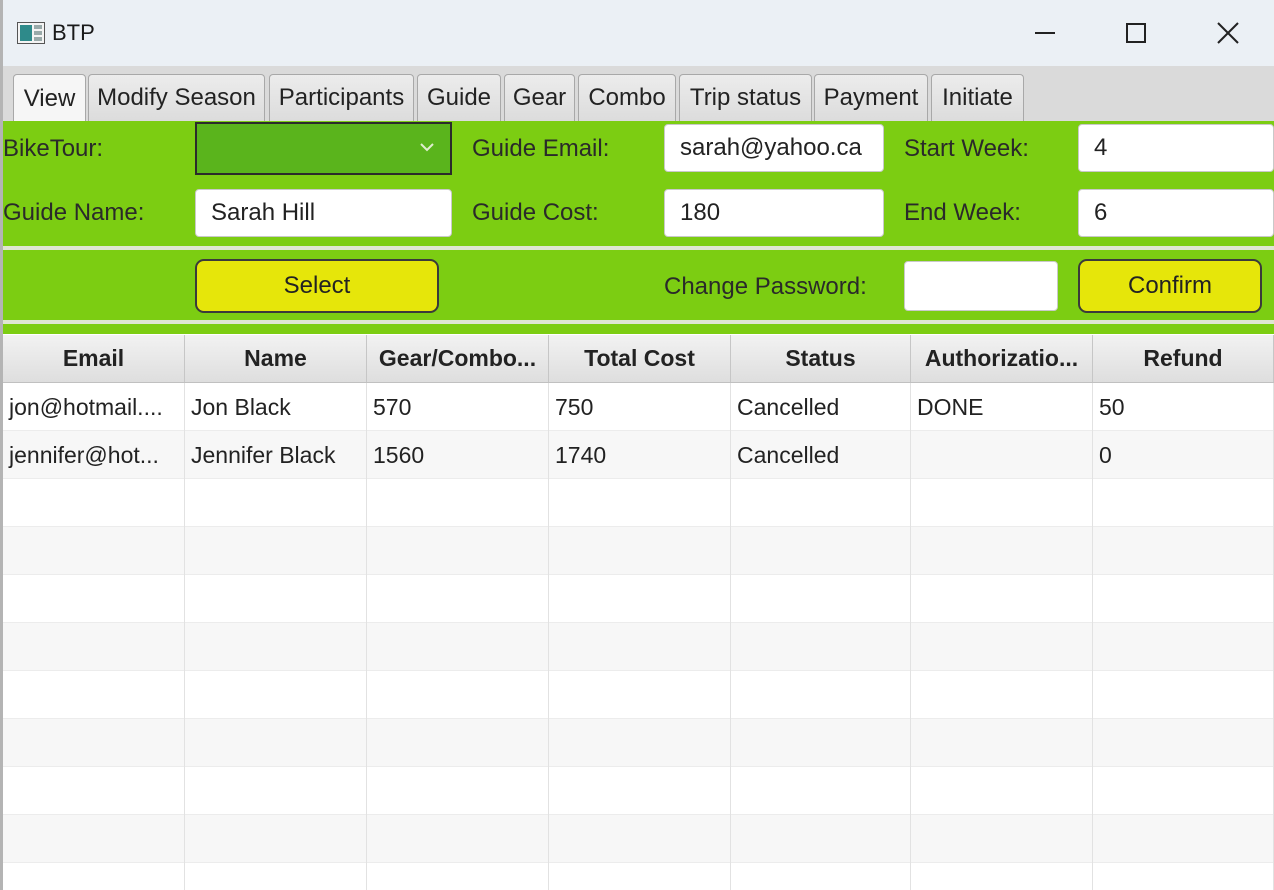 This screenshot has width=1274, height=890. What do you see at coordinates (821, 358) in the screenshot?
I see `column-header-status: Status` at bounding box center [821, 358].